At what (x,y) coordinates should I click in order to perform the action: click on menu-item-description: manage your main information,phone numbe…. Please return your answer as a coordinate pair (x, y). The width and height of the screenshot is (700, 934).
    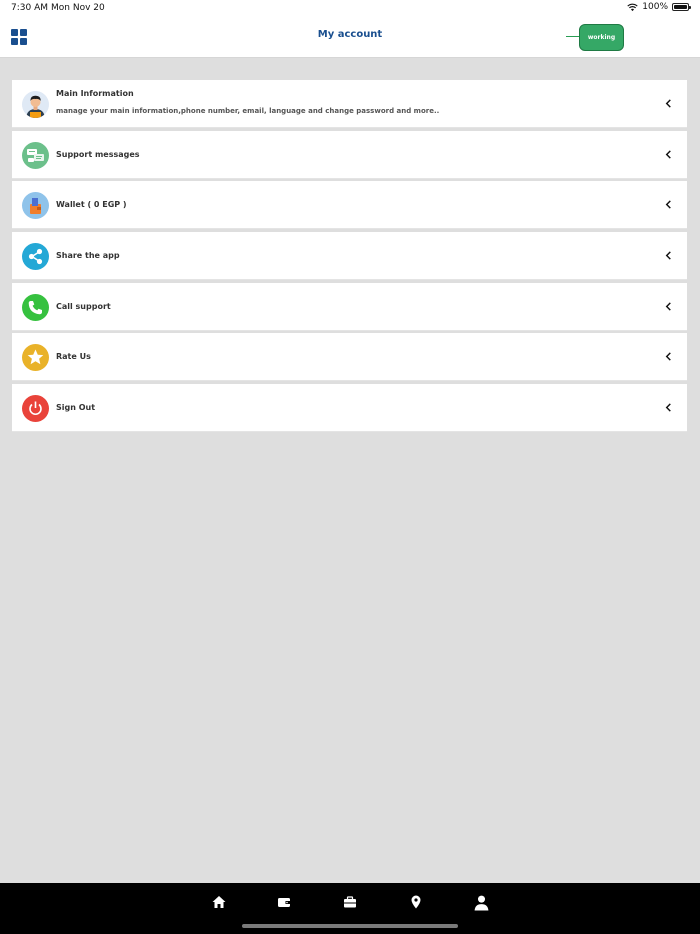
    Looking at the image, I should click on (248, 111).